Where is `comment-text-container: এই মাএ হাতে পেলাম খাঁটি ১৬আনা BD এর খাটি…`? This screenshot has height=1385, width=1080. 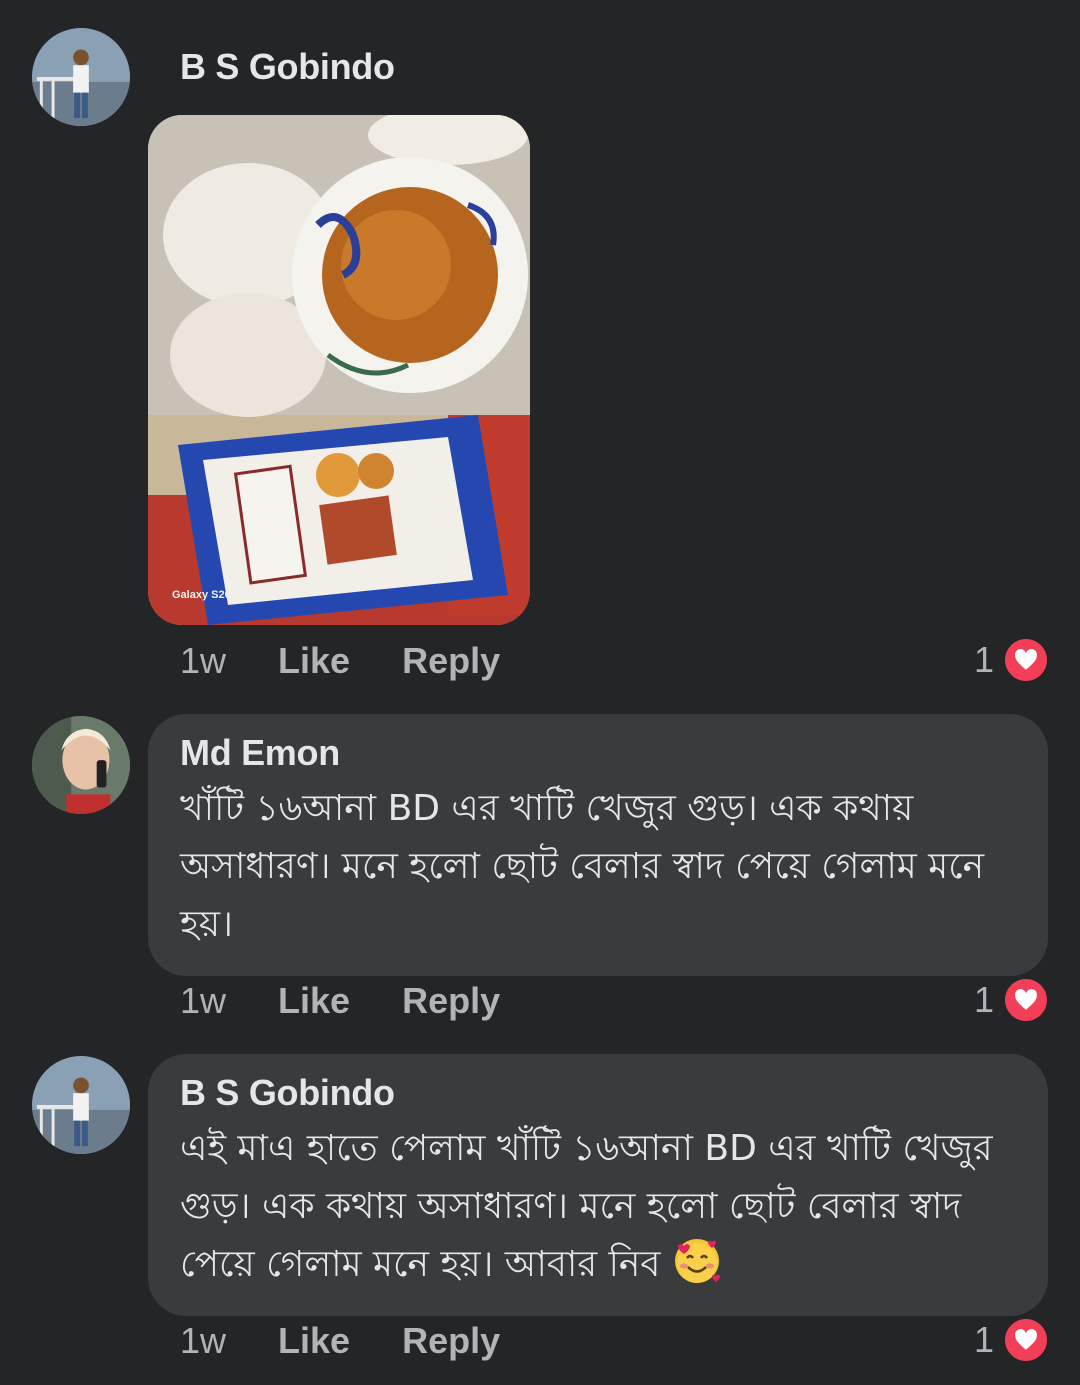
comment-text-container: এই মাএ হাতে পেলাম খাঁটি ১৬আনা BD এর খাটি… is located at coordinates (598, 1207).